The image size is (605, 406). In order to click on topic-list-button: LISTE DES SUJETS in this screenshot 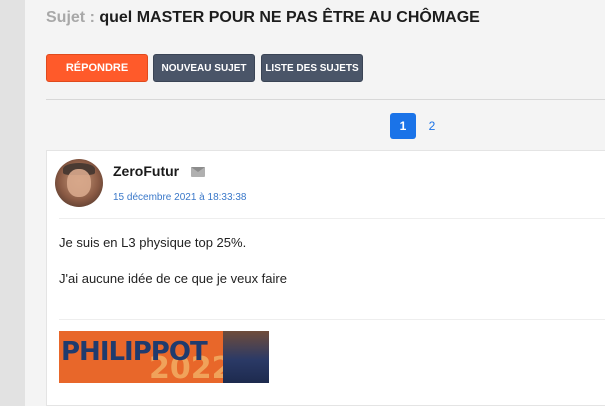, I will do `click(312, 68)`.